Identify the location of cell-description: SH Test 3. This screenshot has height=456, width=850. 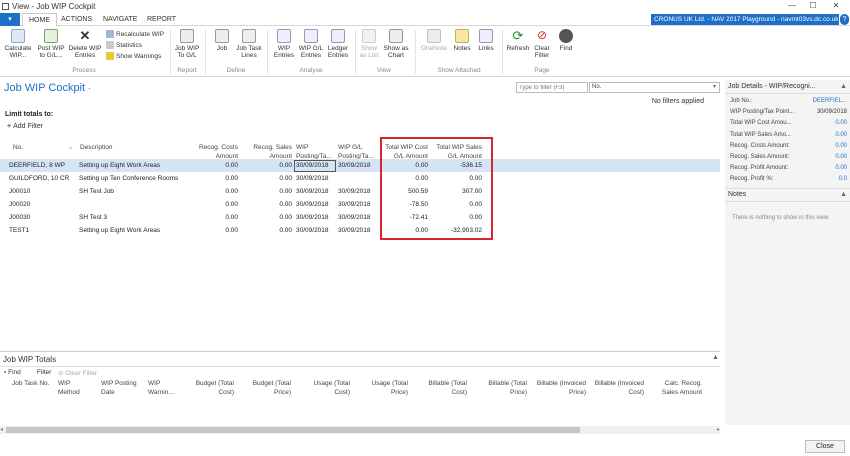
(93, 217).